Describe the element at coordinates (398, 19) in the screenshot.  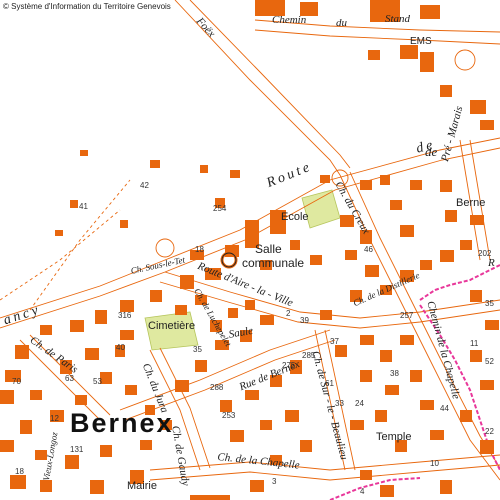
I see `chemin-stand-3: Stand` at that location.